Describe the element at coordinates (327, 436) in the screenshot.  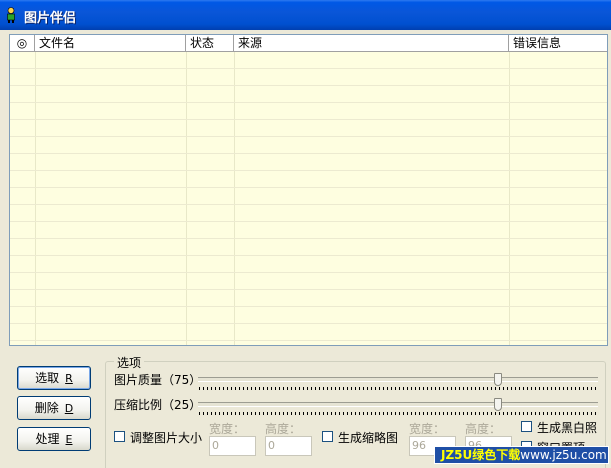
I see `thumbnail-checkbox` at that location.